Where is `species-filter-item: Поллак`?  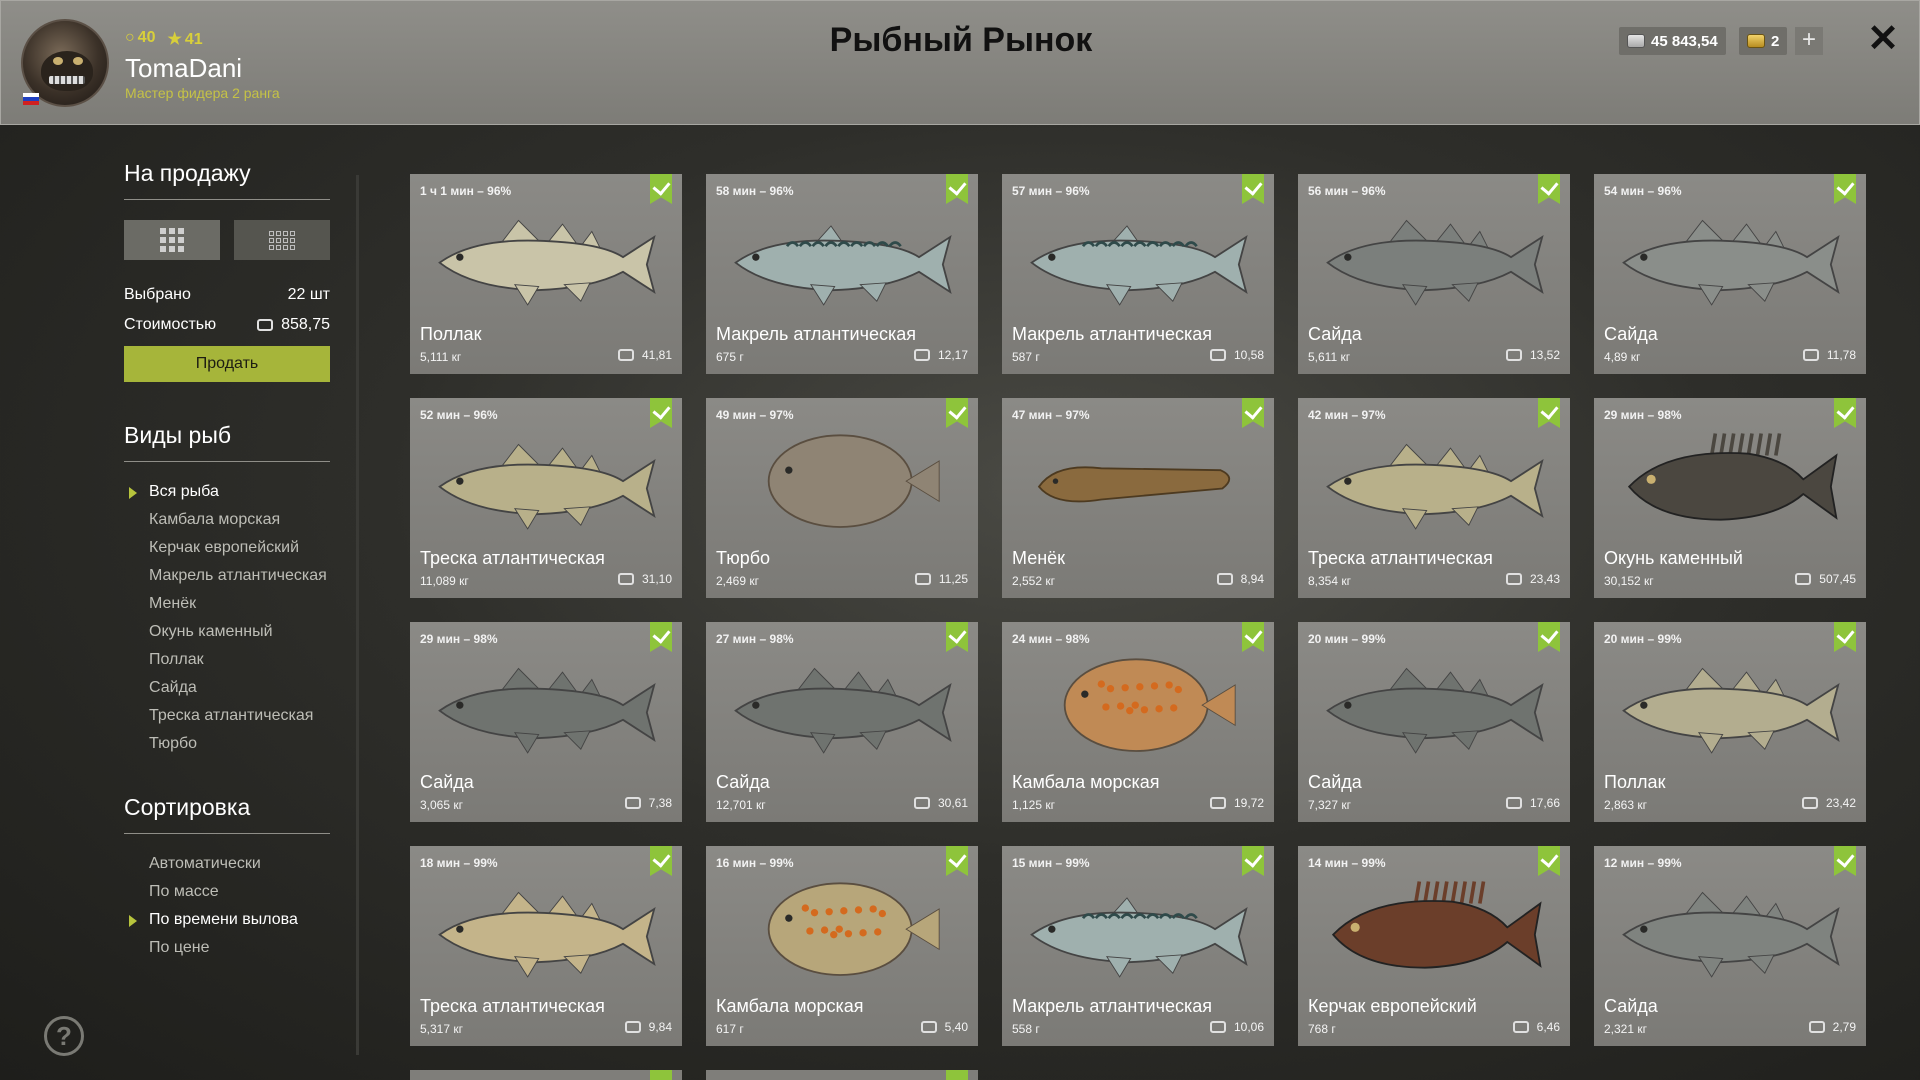 species-filter-item: Поллак is located at coordinates (239, 660).